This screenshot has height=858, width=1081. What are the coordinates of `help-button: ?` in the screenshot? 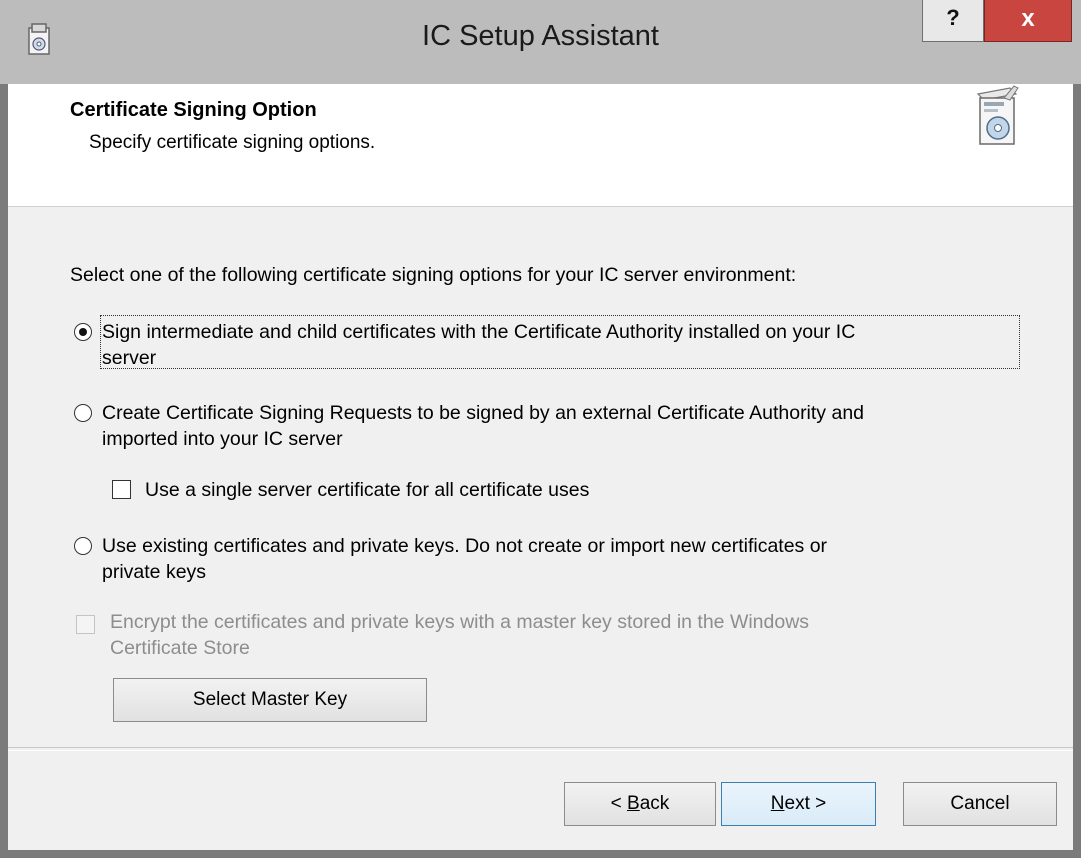 It's located at (953, 21).